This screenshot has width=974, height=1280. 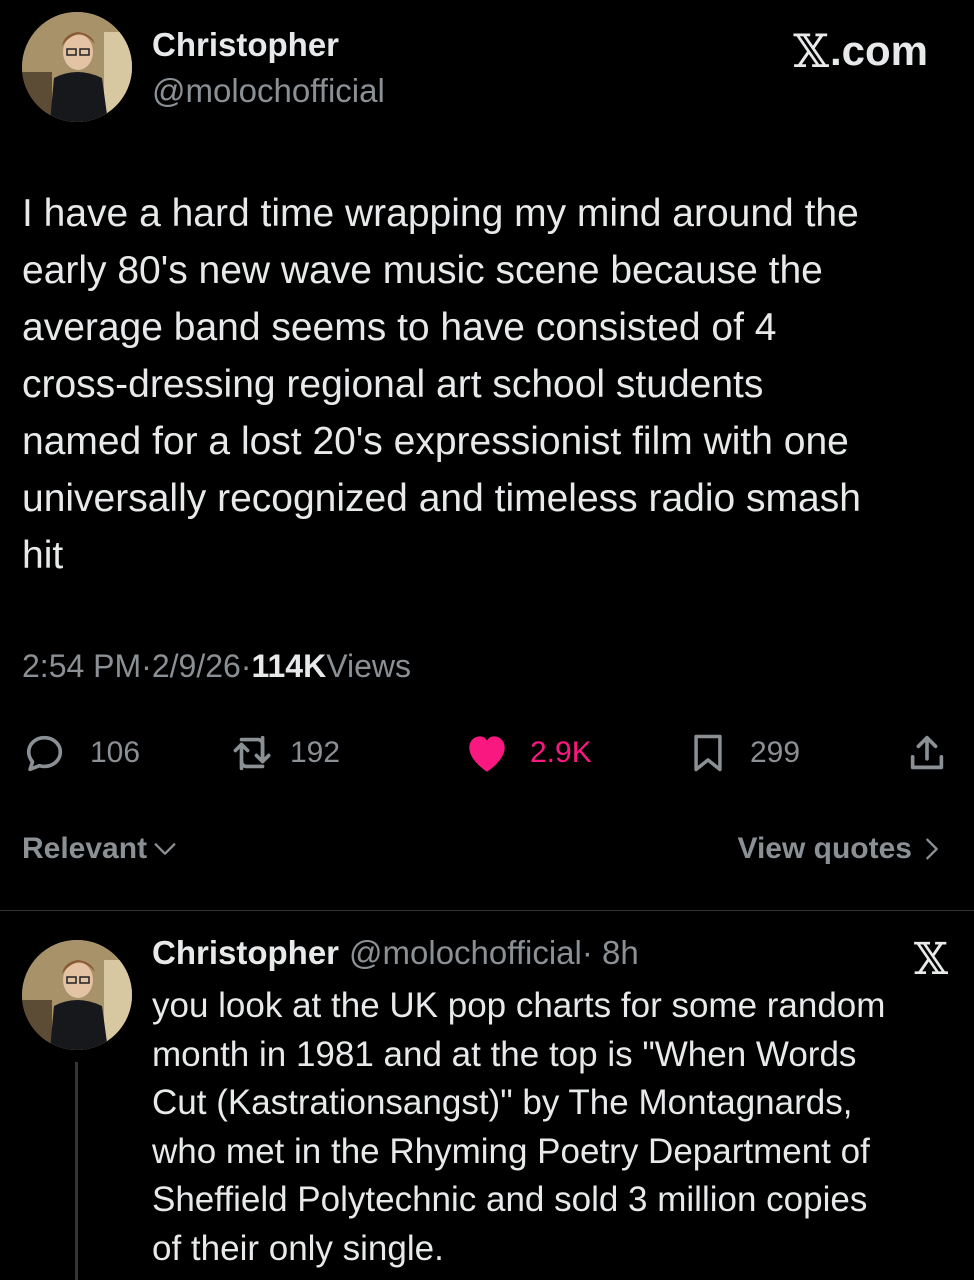 What do you see at coordinates (165, 849) in the screenshot?
I see `chevron-down-icon` at bounding box center [165, 849].